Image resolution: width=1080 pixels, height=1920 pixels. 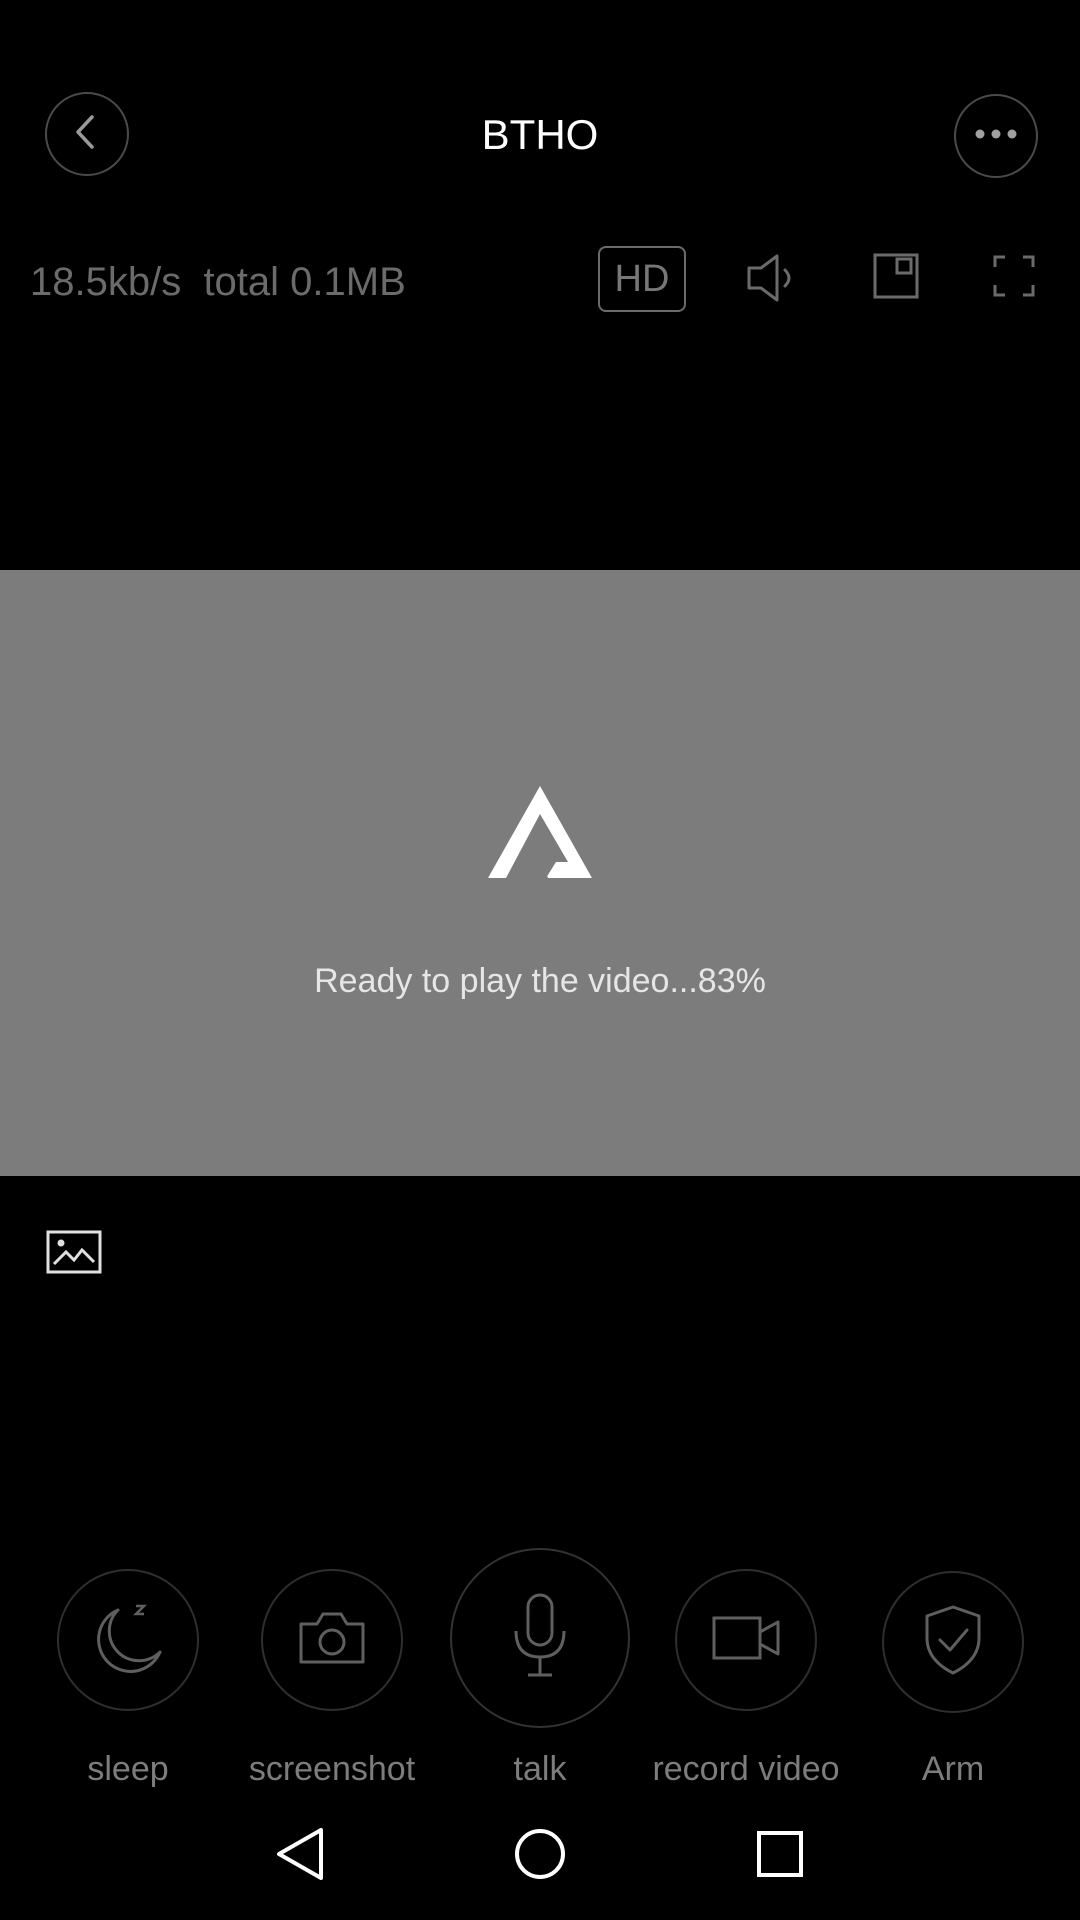 I want to click on shield-check-icon, so click(x=953, y=1642).